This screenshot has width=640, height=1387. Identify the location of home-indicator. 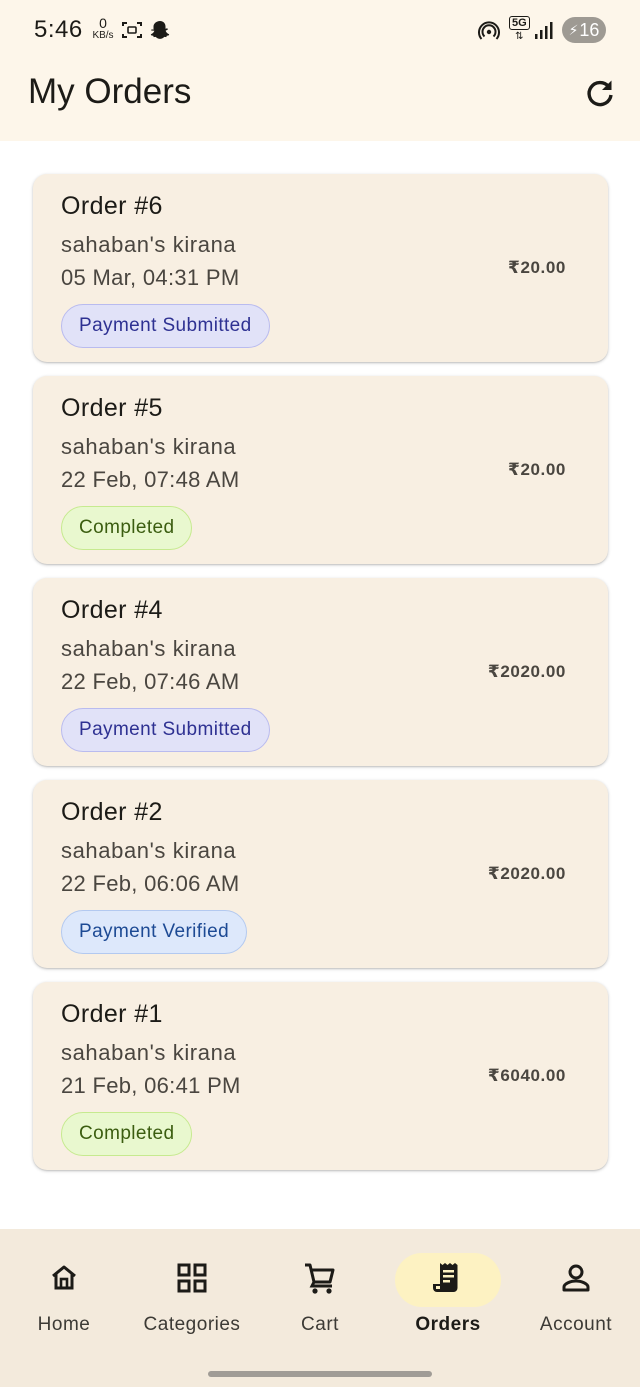
(320, 1374).